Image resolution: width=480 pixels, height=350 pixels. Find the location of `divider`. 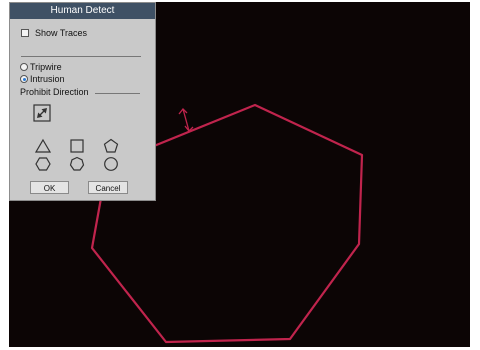

divider is located at coordinates (81, 56).